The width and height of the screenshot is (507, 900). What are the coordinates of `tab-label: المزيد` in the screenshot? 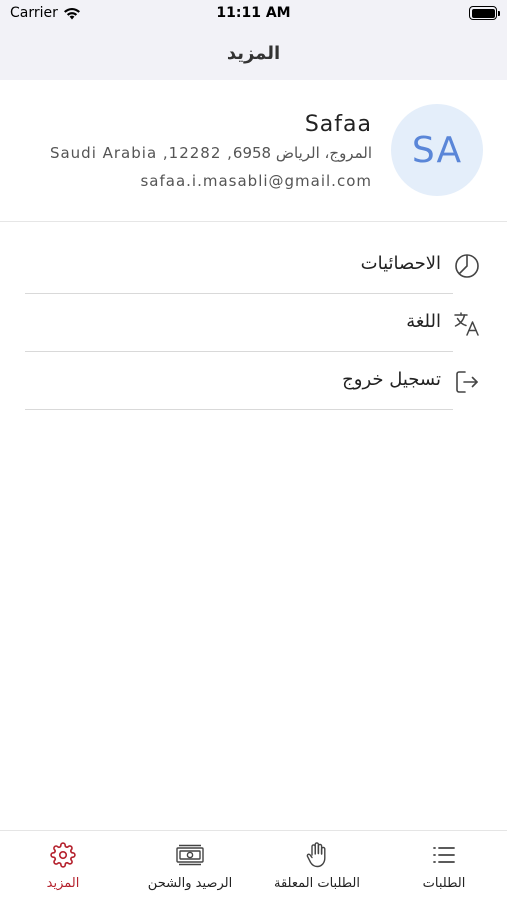 It's located at (63, 883).